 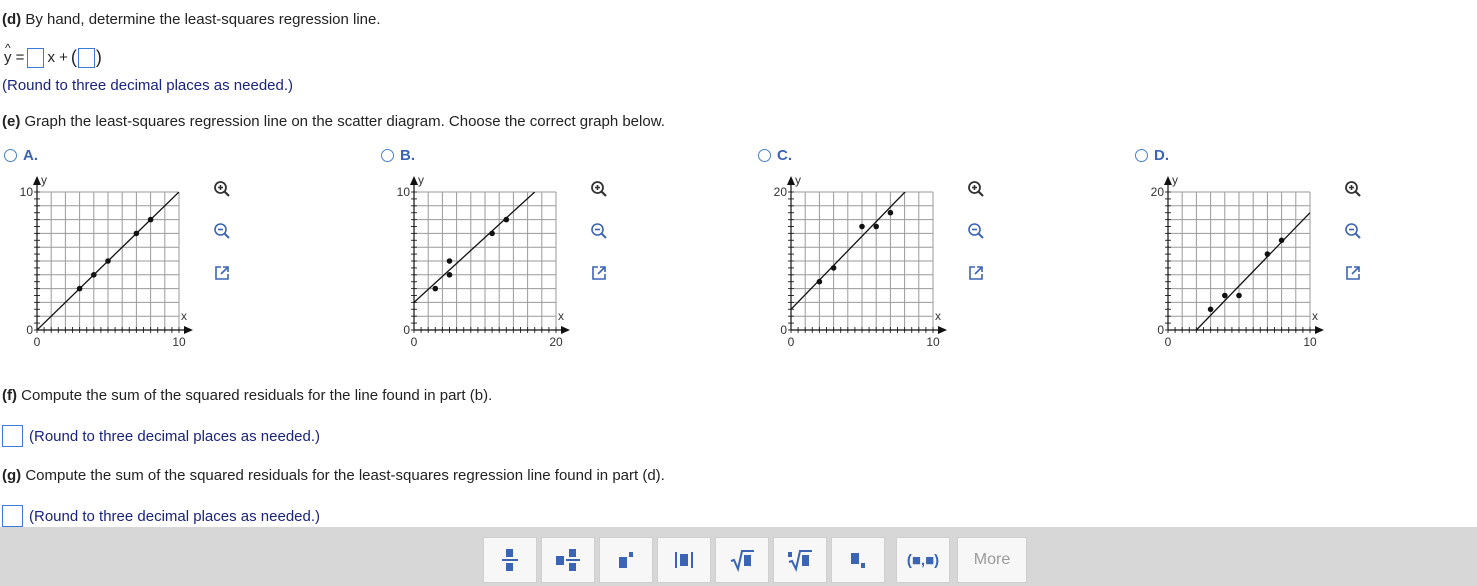 I want to click on option-choice: A., so click(x=21, y=155).